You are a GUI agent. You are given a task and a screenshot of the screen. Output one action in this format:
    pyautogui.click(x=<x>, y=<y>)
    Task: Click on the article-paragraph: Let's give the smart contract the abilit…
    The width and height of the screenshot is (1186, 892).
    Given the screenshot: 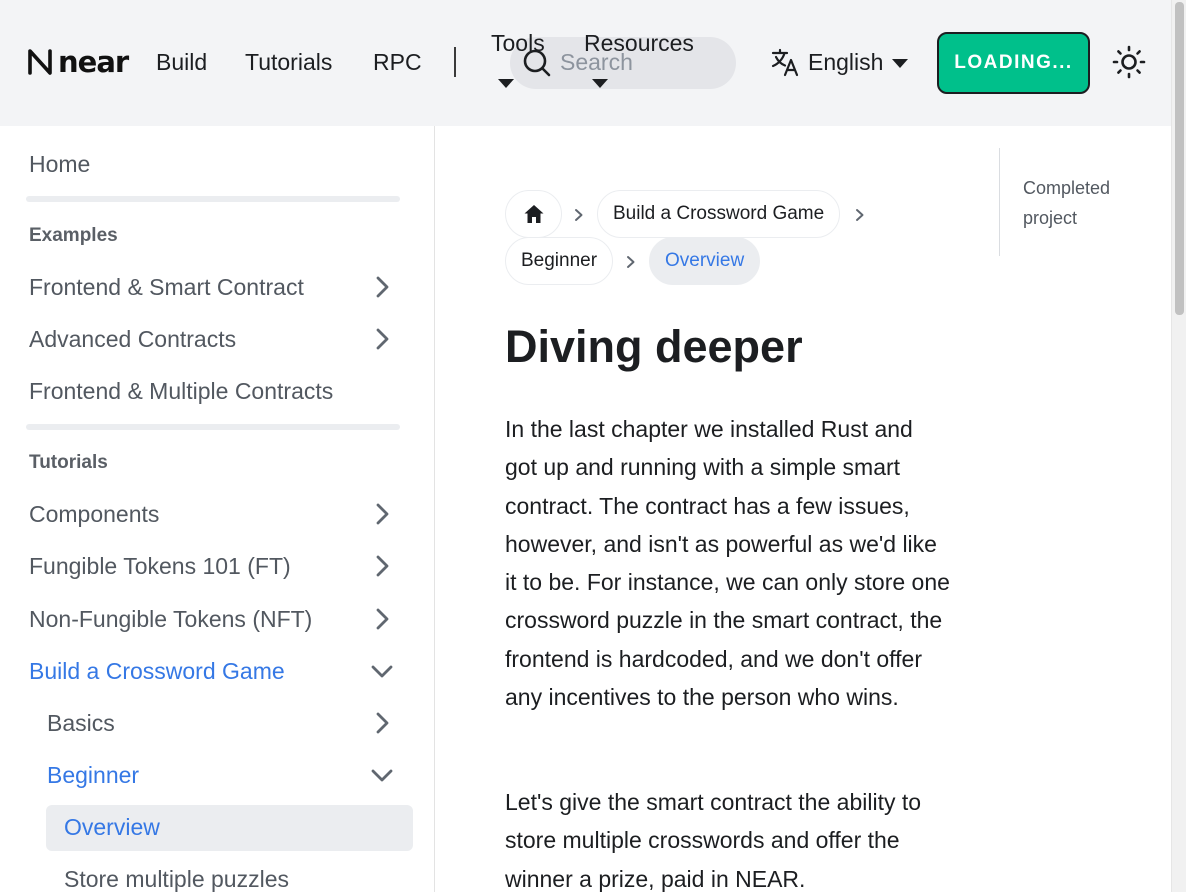 What is the action you would take?
    pyautogui.click(x=713, y=840)
    